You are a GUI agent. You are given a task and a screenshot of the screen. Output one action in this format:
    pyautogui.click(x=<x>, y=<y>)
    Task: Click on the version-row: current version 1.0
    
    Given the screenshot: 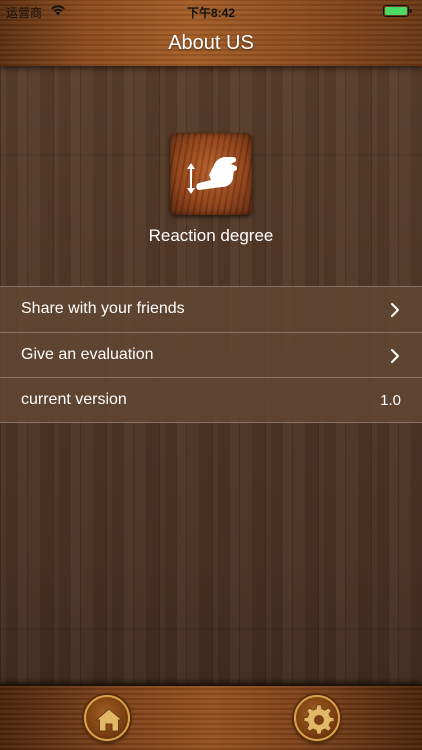 What is the action you would take?
    pyautogui.click(x=211, y=401)
    